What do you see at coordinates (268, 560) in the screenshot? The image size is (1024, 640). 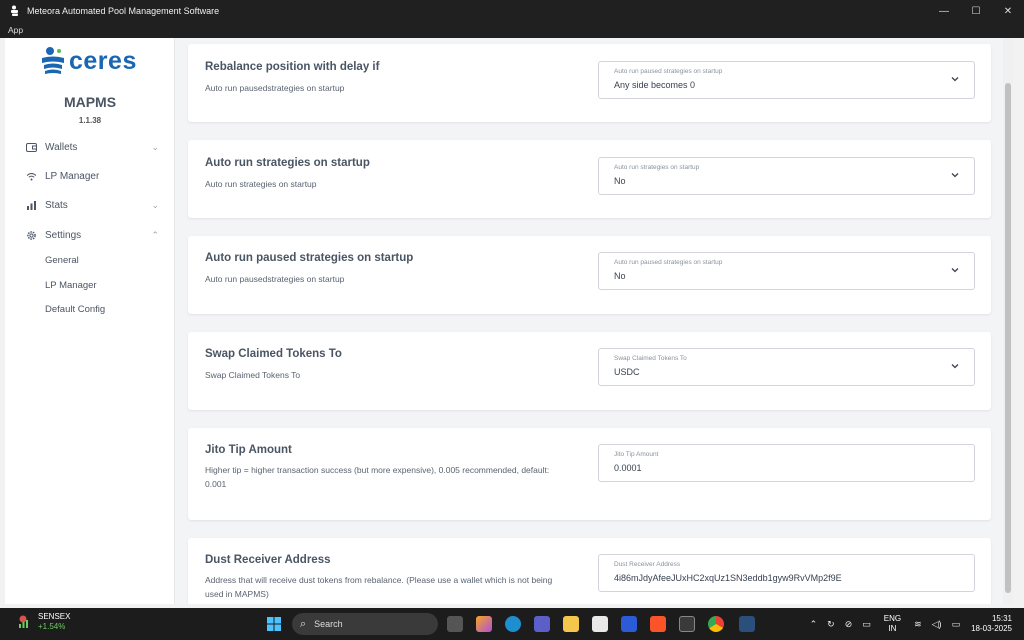 I see `setting-title: Dust Receiver Address` at bounding box center [268, 560].